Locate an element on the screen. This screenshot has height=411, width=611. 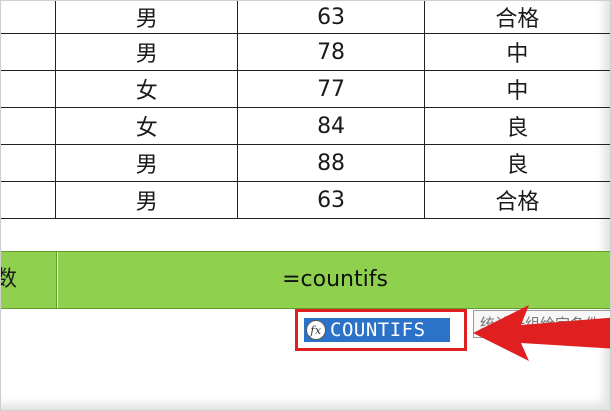
table-row: 女 84 良 is located at coordinates (305, 126).